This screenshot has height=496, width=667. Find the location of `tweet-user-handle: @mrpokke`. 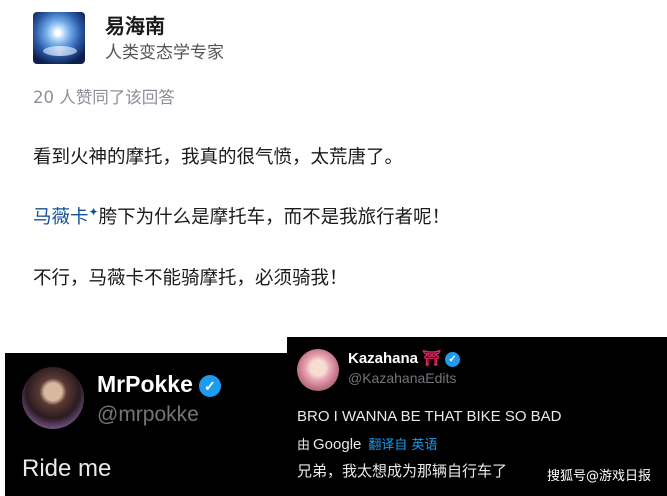

tweet-user-handle: @mrpokke is located at coordinates (148, 415).